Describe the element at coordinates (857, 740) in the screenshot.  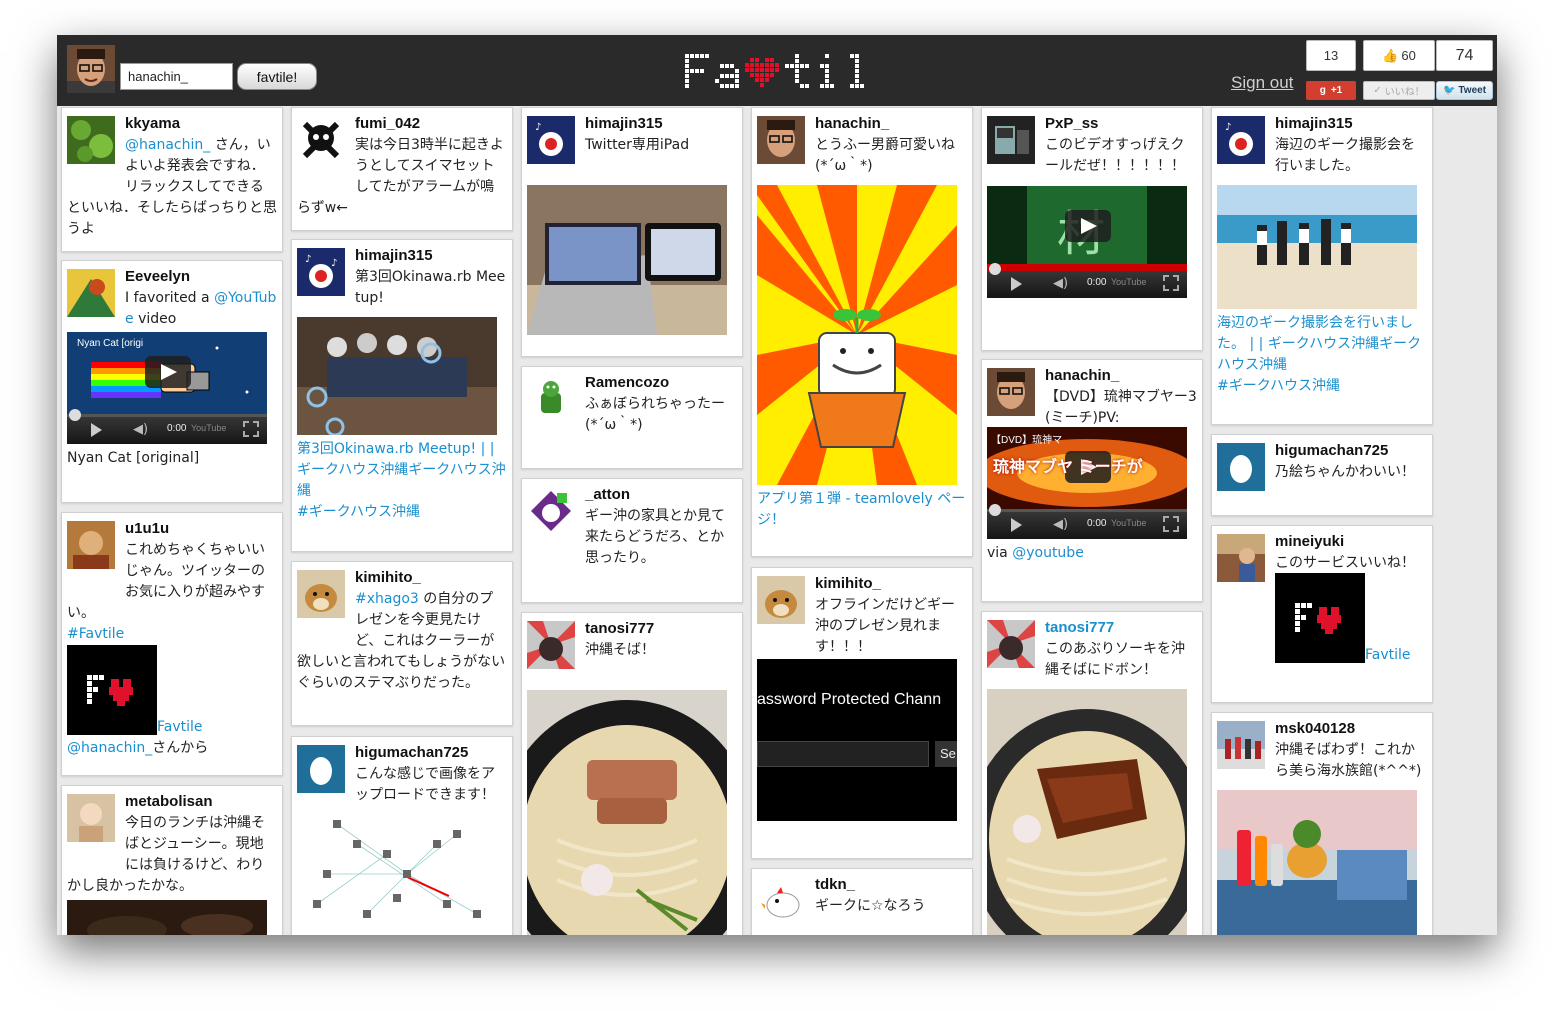
I see `vimeo-player: assword Protected Chann Se` at that location.